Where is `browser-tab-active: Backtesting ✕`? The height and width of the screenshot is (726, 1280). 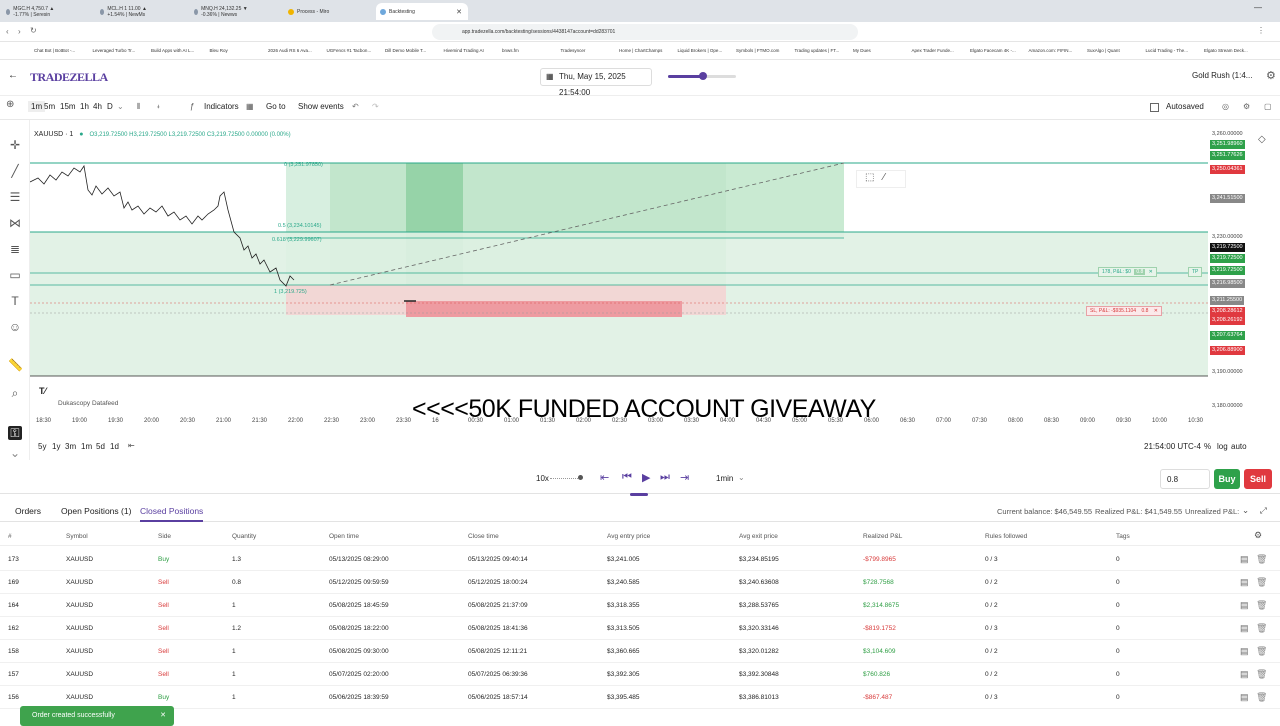
browser-tab-active: Backtesting ✕ is located at coordinates (422, 11).